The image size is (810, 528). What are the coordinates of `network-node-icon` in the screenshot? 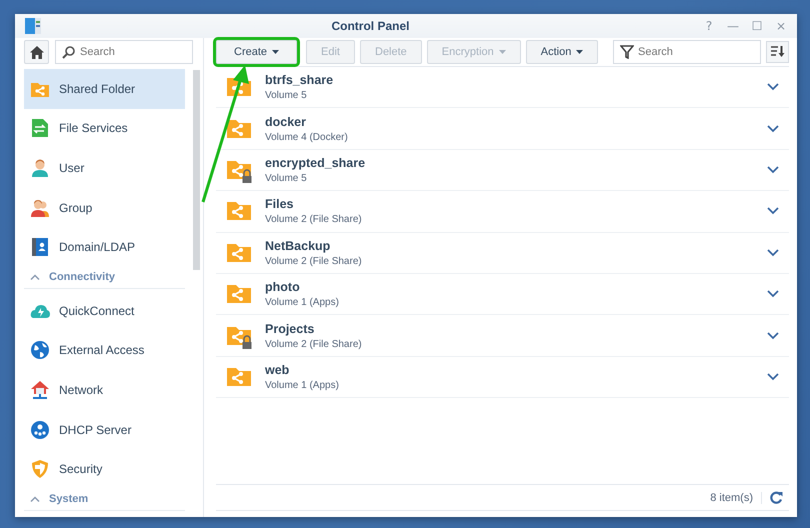 It's located at (40, 430).